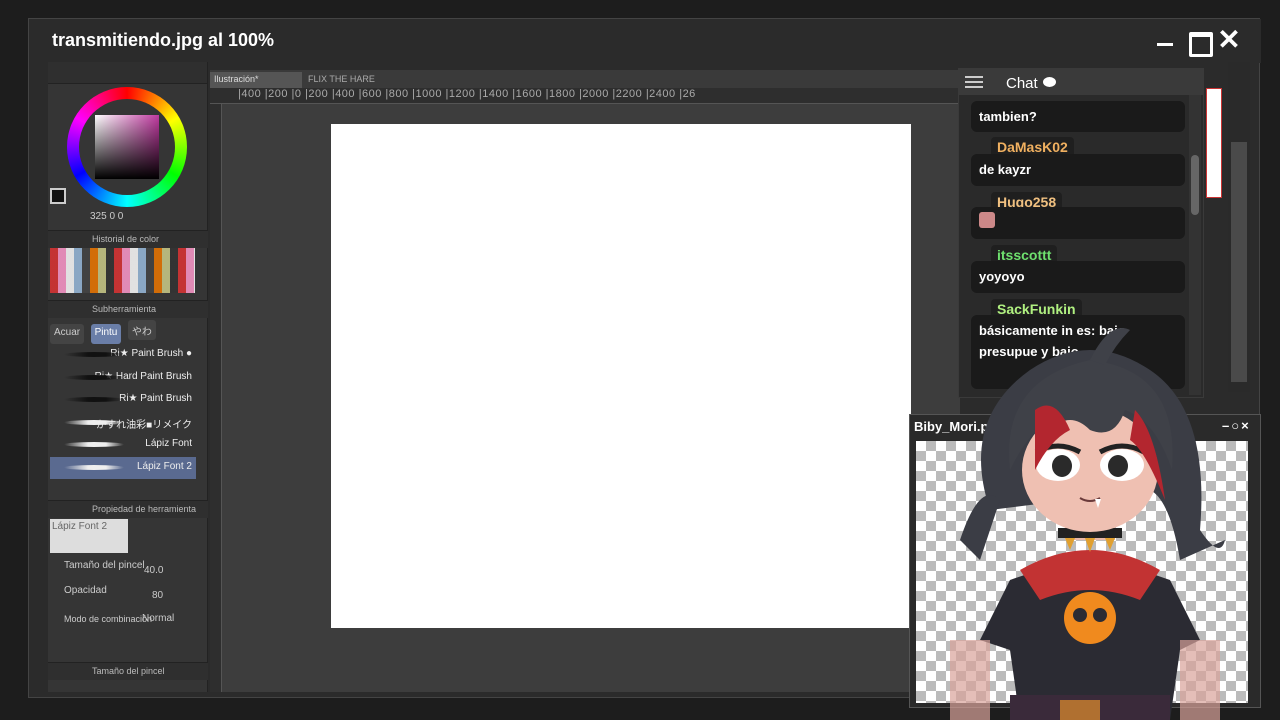  I want to click on subtool-tabs: Acuar Pintu やわ, so click(128, 332).